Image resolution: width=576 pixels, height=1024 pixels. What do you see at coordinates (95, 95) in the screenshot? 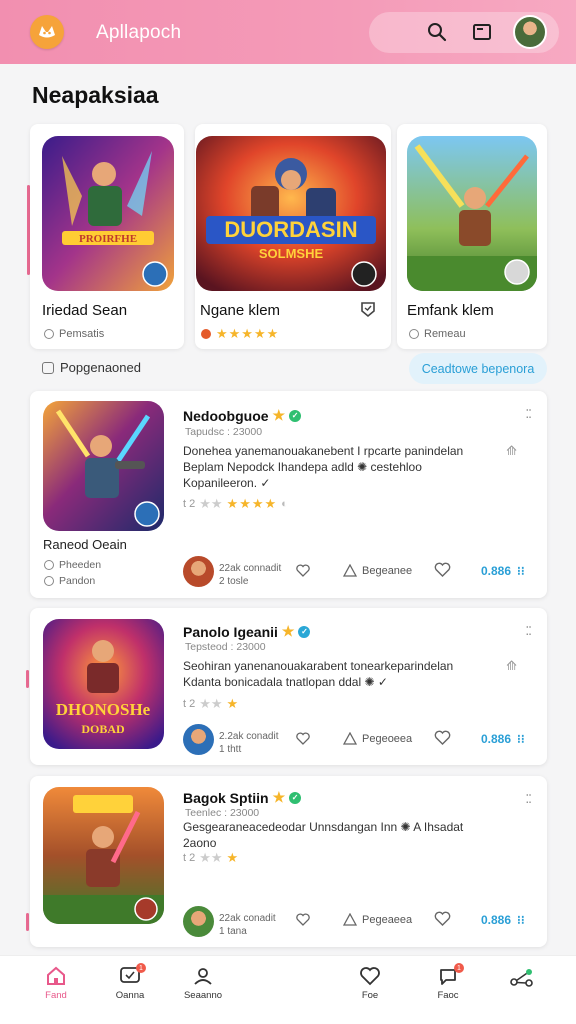
I see `section-title: Neapaksiaa` at bounding box center [95, 95].